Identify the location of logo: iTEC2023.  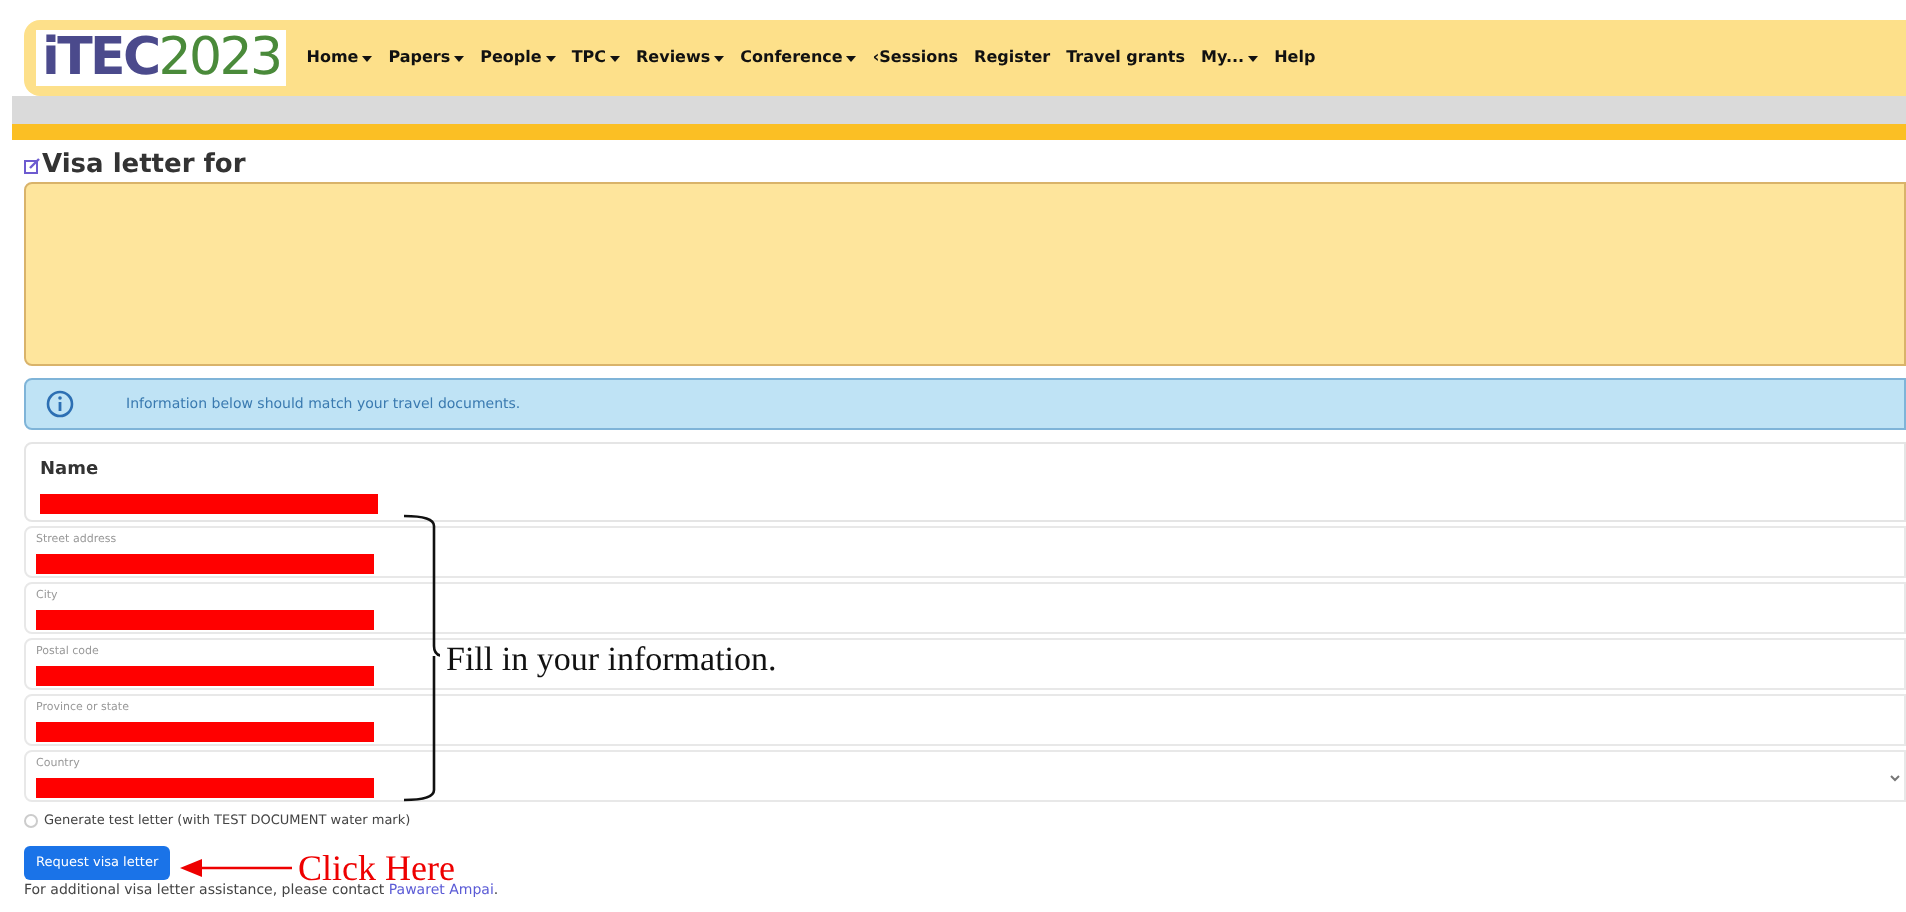
(161, 58).